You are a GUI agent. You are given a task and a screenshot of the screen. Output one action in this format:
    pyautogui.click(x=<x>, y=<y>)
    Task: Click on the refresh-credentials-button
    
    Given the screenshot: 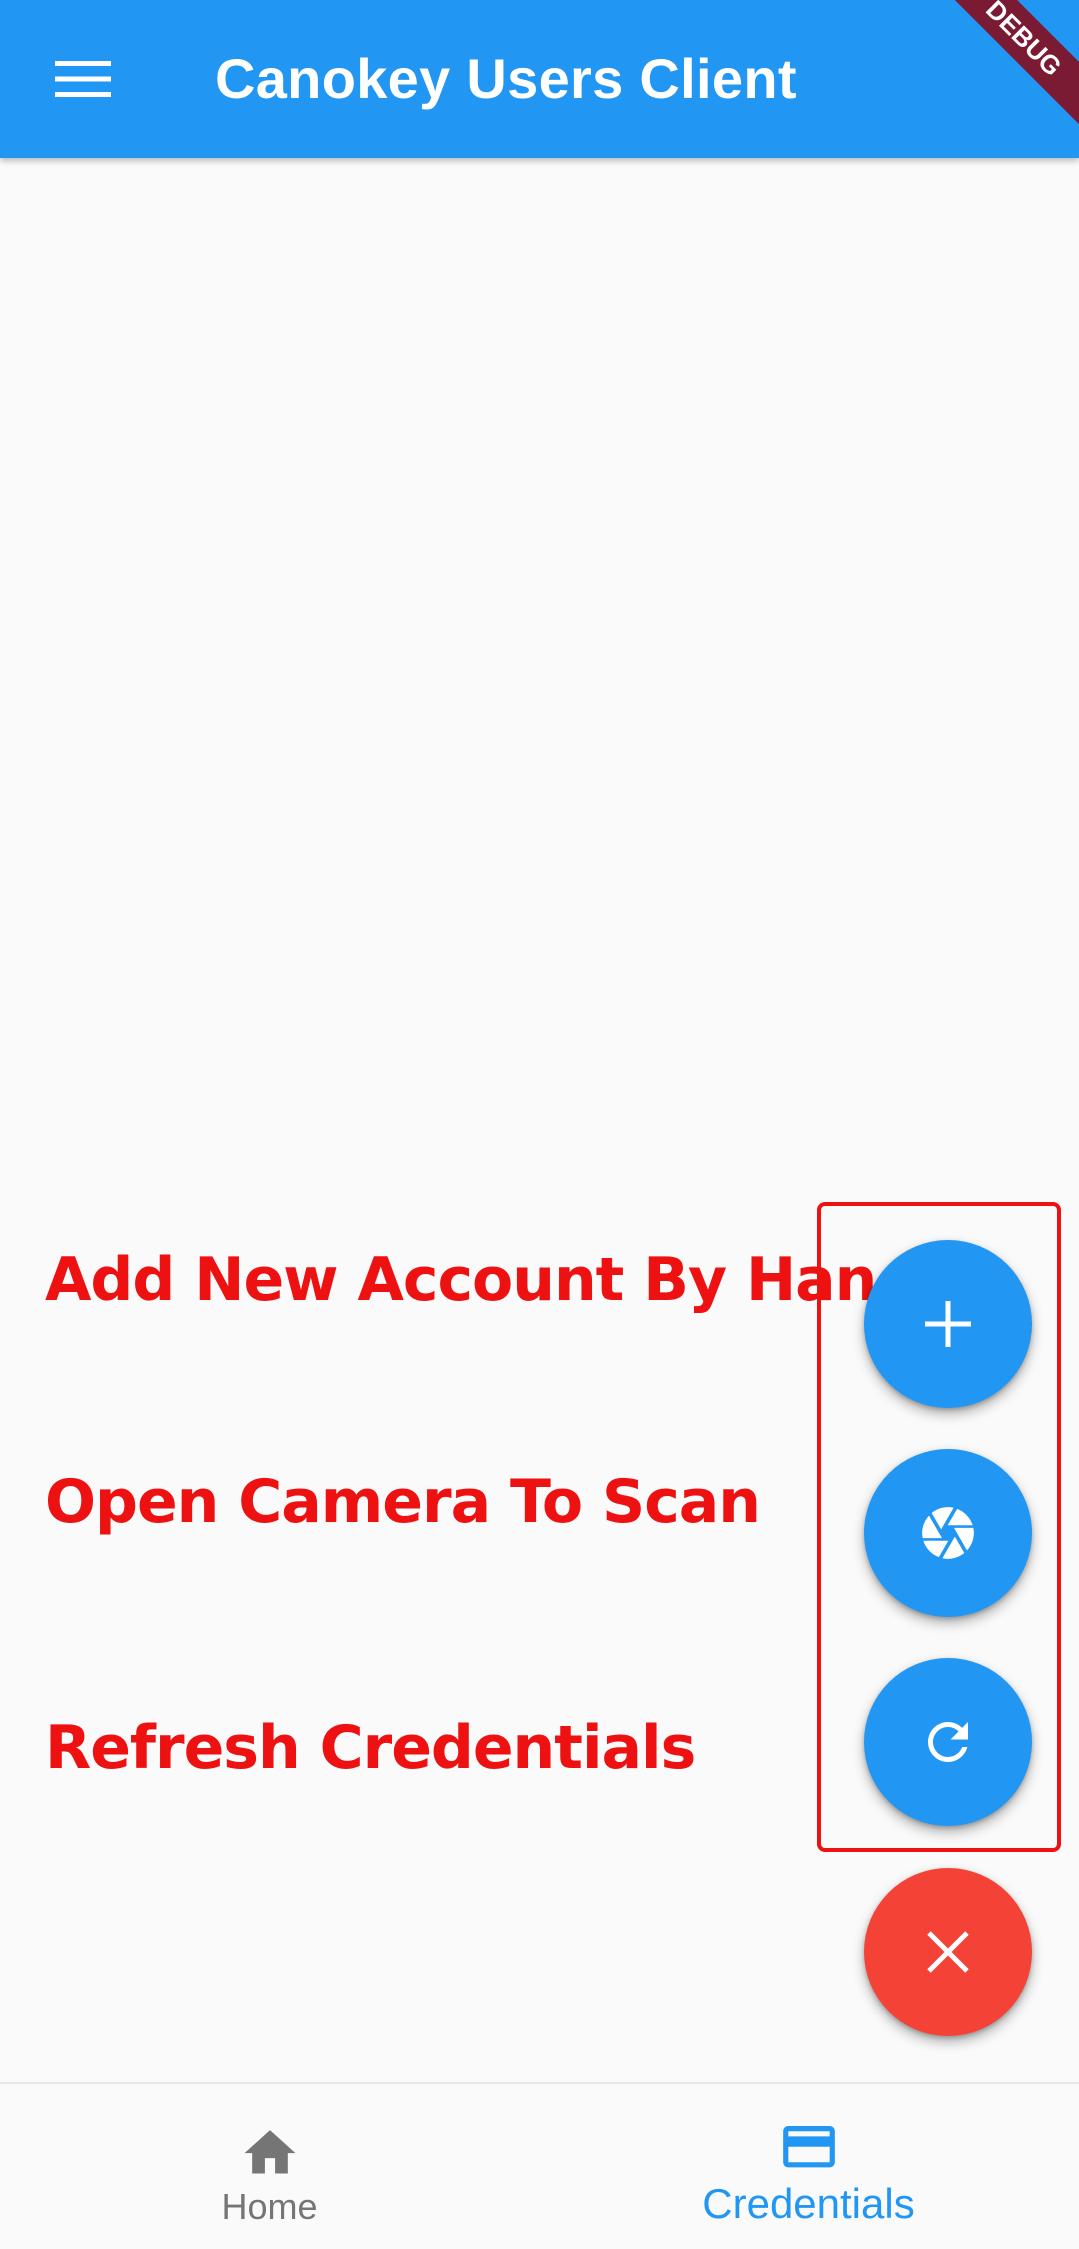 What is the action you would take?
    pyautogui.click(x=948, y=1742)
    